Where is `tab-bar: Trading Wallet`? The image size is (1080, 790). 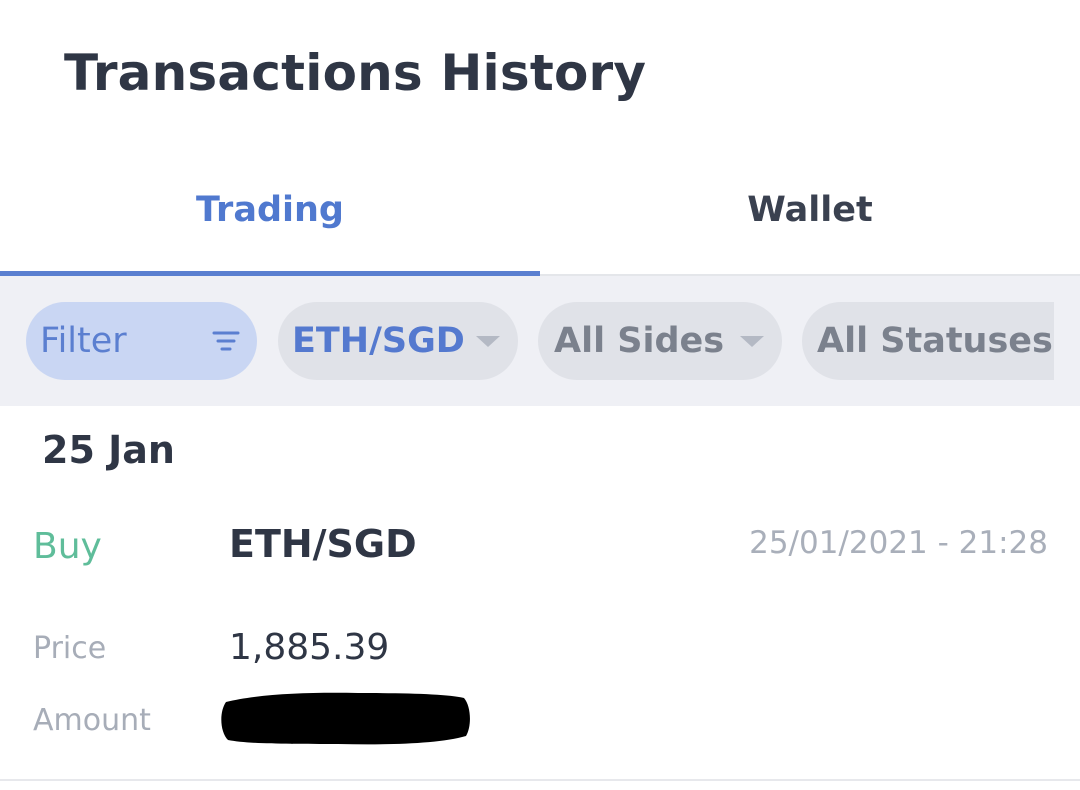 tab-bar: Trading Wallet is located at coordinates (540, 222).